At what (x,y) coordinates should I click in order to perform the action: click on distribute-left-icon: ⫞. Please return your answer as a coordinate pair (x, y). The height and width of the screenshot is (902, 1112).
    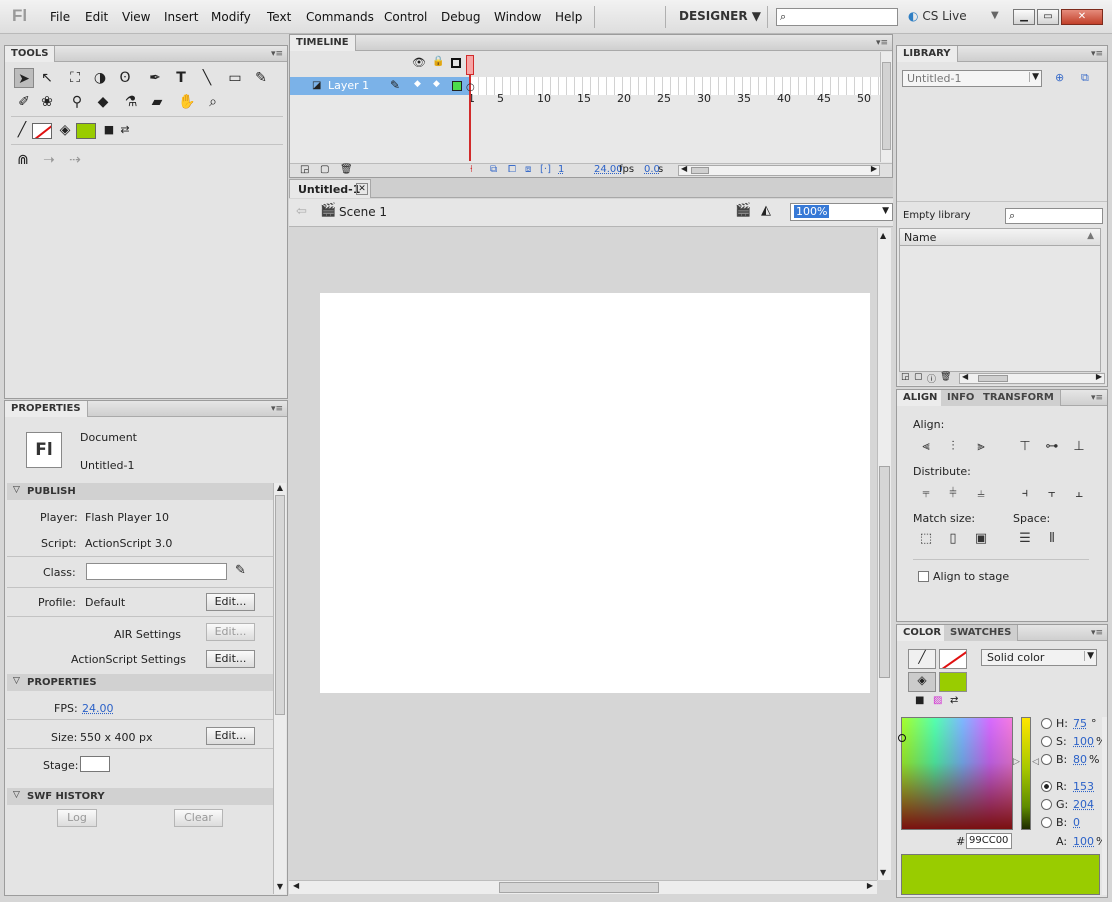
    Looking at the image, I should click on (1025, 494).